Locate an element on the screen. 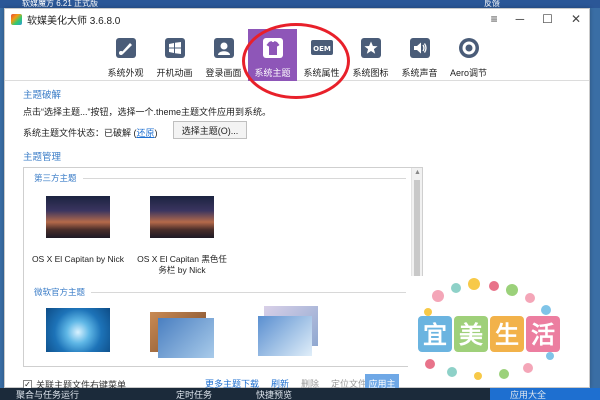 Image resolution: width=600 pixels, height=400 pixels. watermark-logo: 宜 美 生 活 is located at coordinates (488, 330).